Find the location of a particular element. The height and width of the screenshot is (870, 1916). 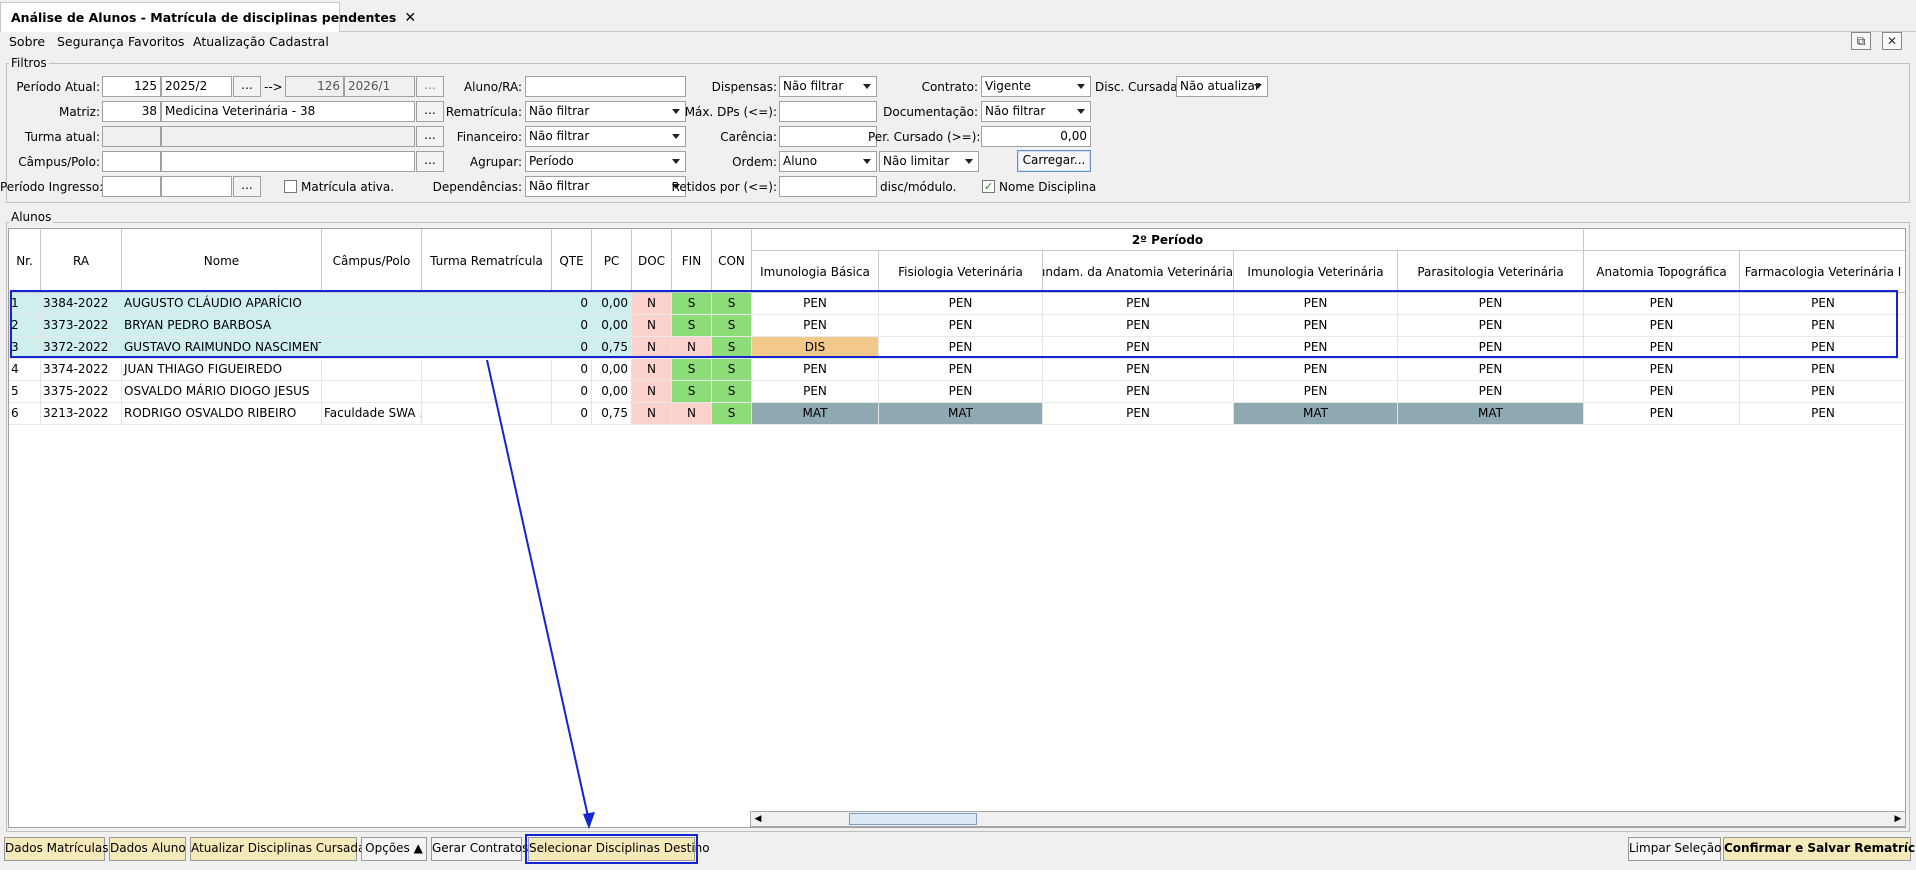

opcoes-button: Opções ▲ is located at coordinates (394, 849).